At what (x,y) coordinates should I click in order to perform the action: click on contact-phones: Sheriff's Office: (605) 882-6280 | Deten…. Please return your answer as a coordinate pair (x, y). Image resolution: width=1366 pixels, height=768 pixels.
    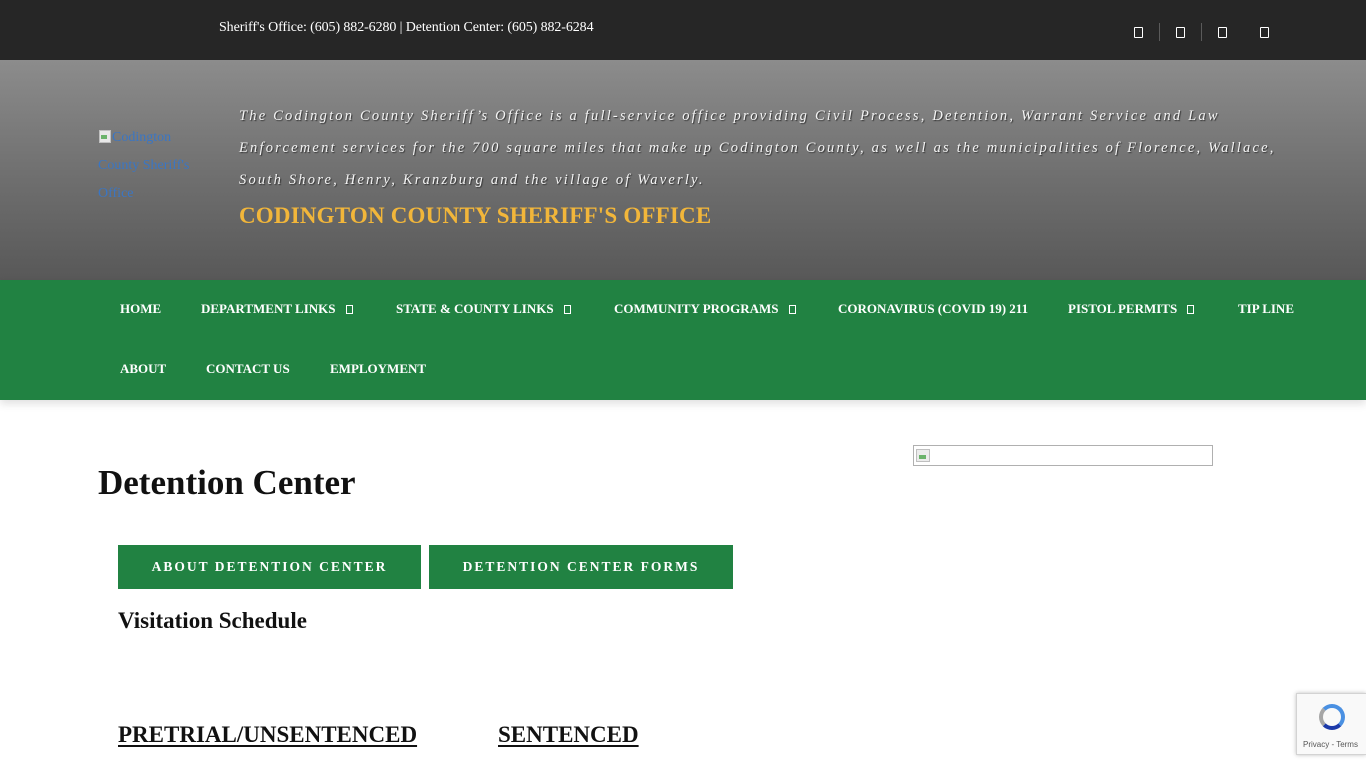
    Looking at the image, I should click on (406, 27).